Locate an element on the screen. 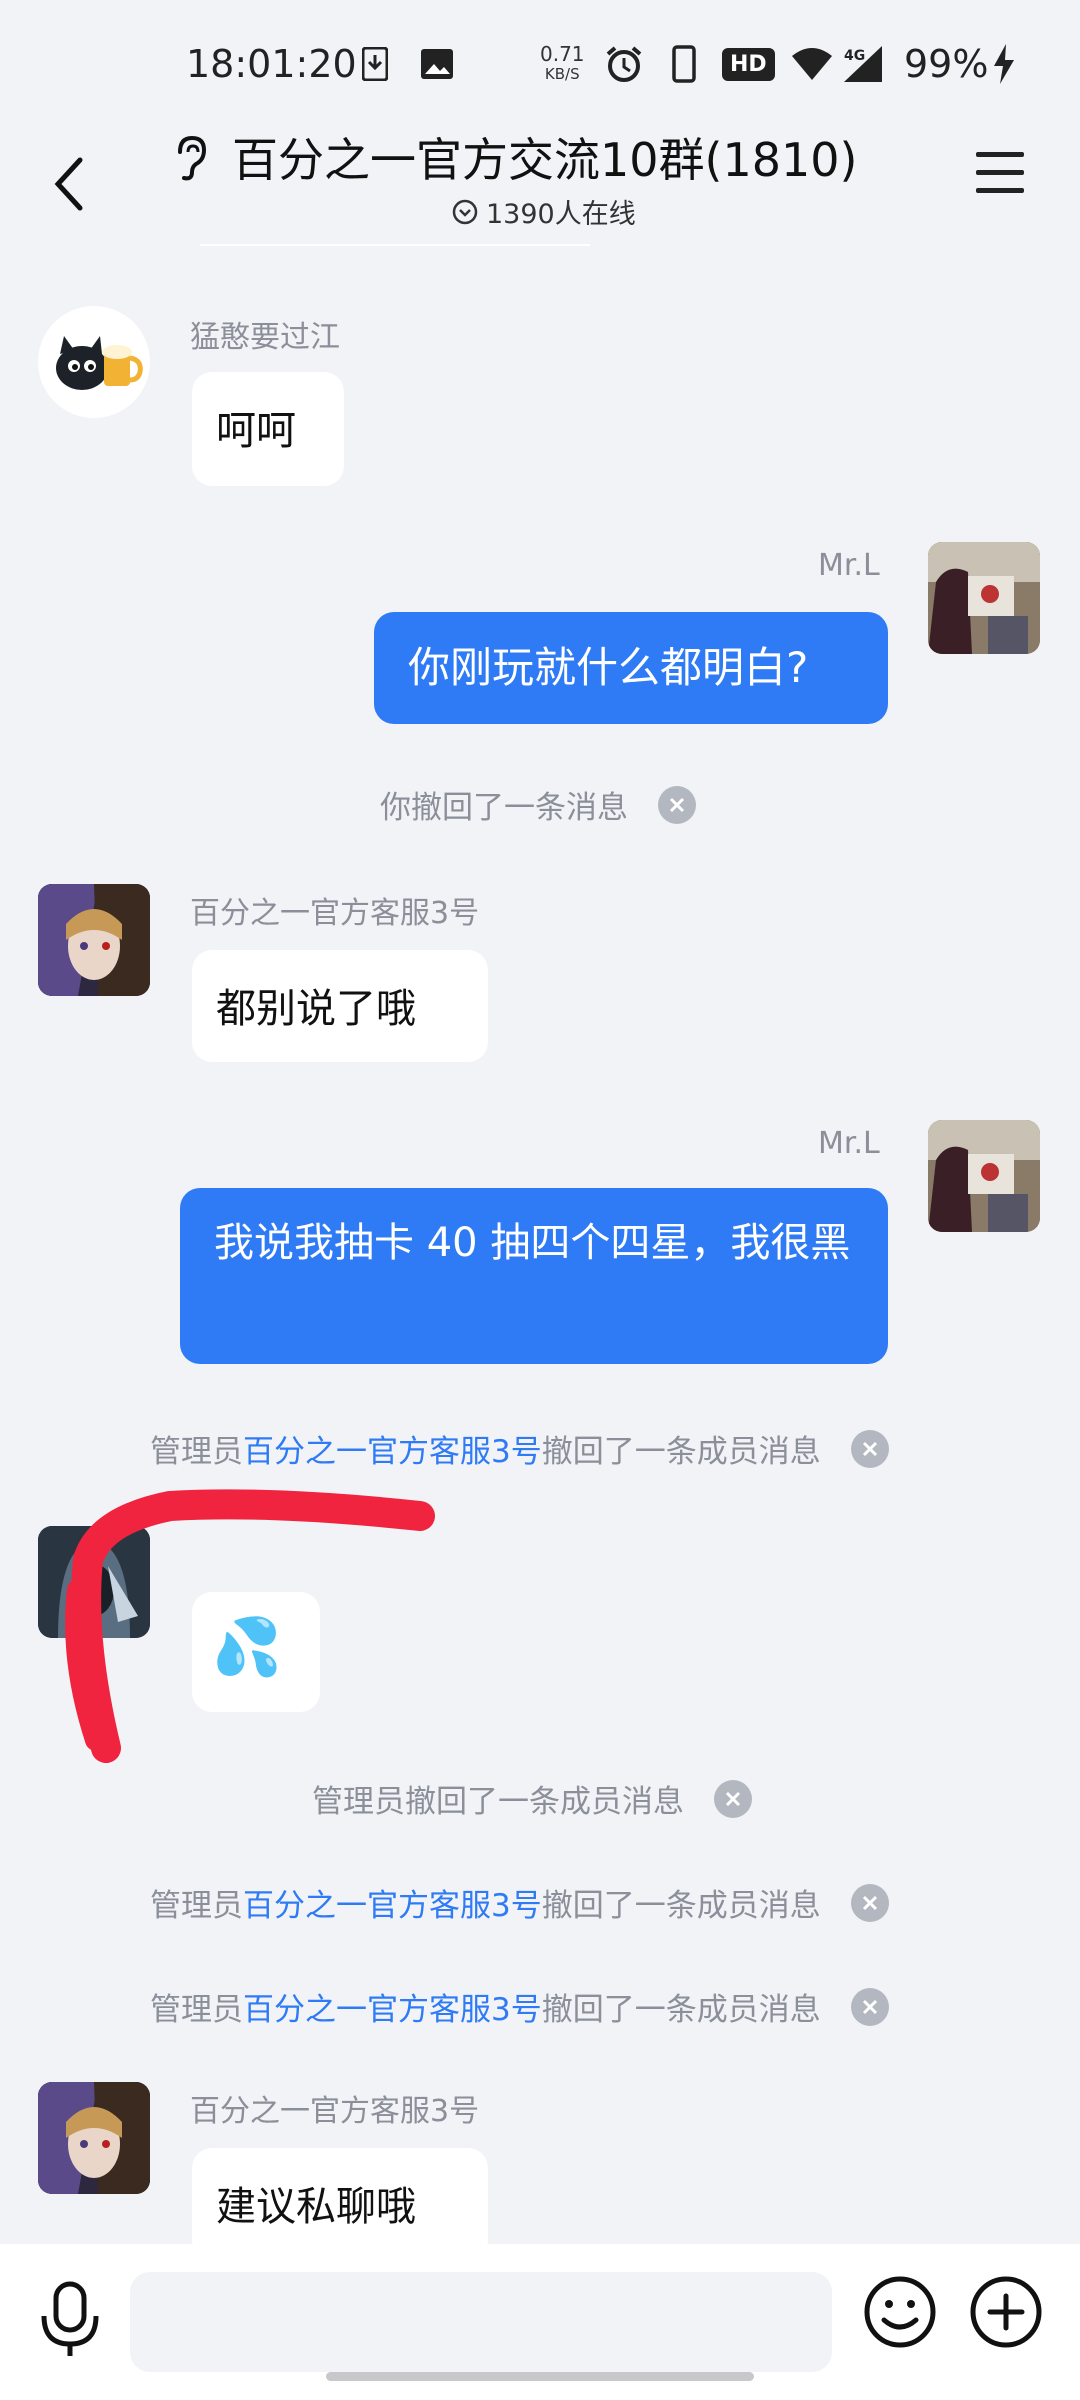 The height and width of the screenshot is (2400, 1080). chat-header: 百分之一官方交流10群(1810) 1390人在线 is located at coordinates (540, 175).